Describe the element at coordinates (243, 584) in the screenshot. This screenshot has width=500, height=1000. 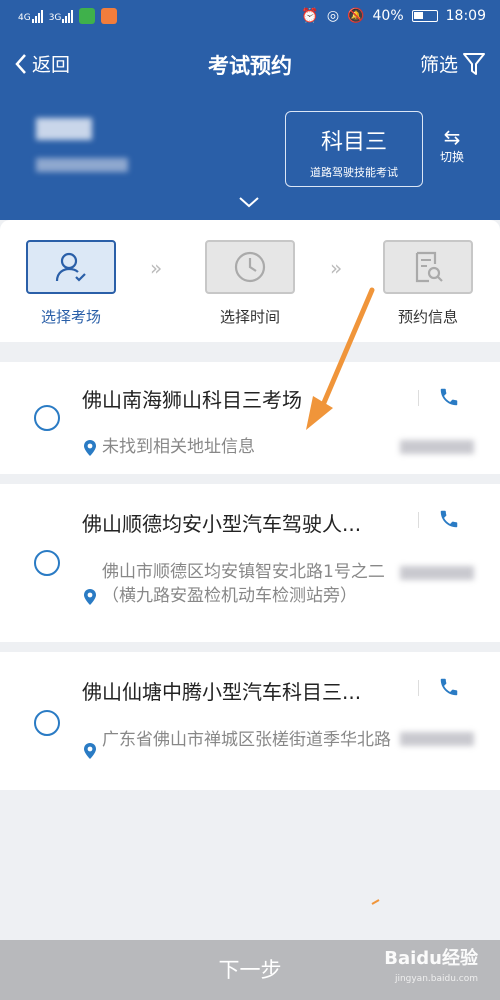
I see `venue-address-text: 佛山市顺德区均安镇智安北路1号之二（横九路安盈检机动车检测站旁）` at that location.